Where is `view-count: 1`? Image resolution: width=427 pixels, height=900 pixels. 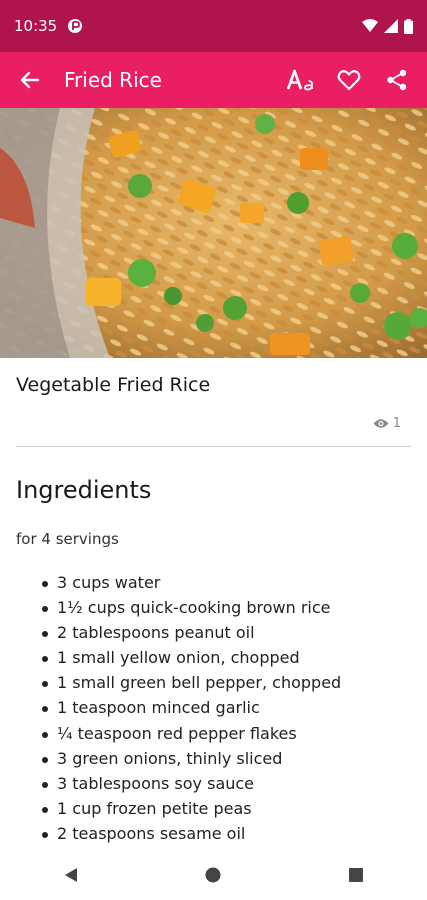
view-count: 1 is located at coordinates (387, 423).